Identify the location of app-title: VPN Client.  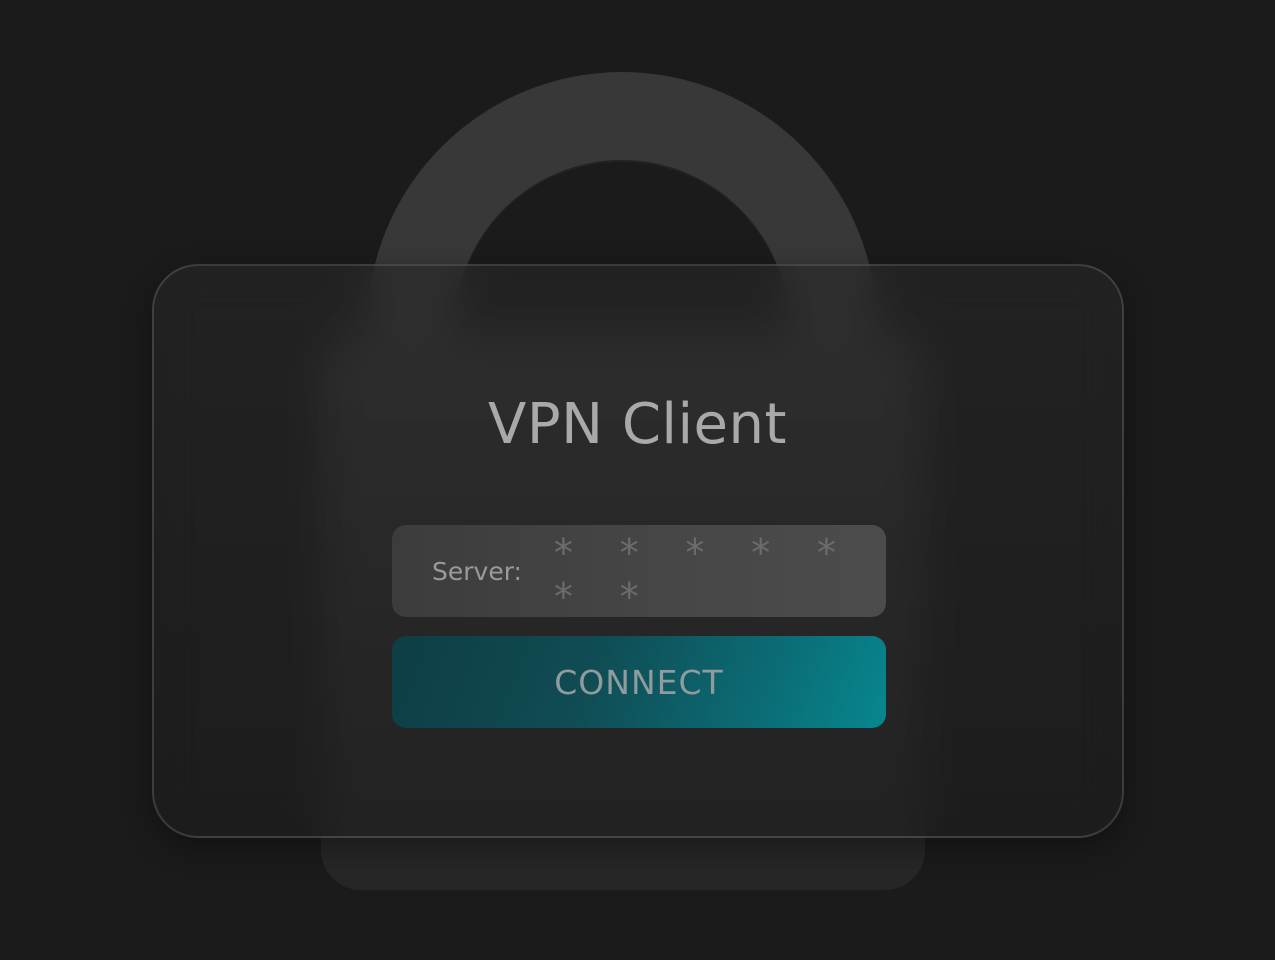
(637, 424).